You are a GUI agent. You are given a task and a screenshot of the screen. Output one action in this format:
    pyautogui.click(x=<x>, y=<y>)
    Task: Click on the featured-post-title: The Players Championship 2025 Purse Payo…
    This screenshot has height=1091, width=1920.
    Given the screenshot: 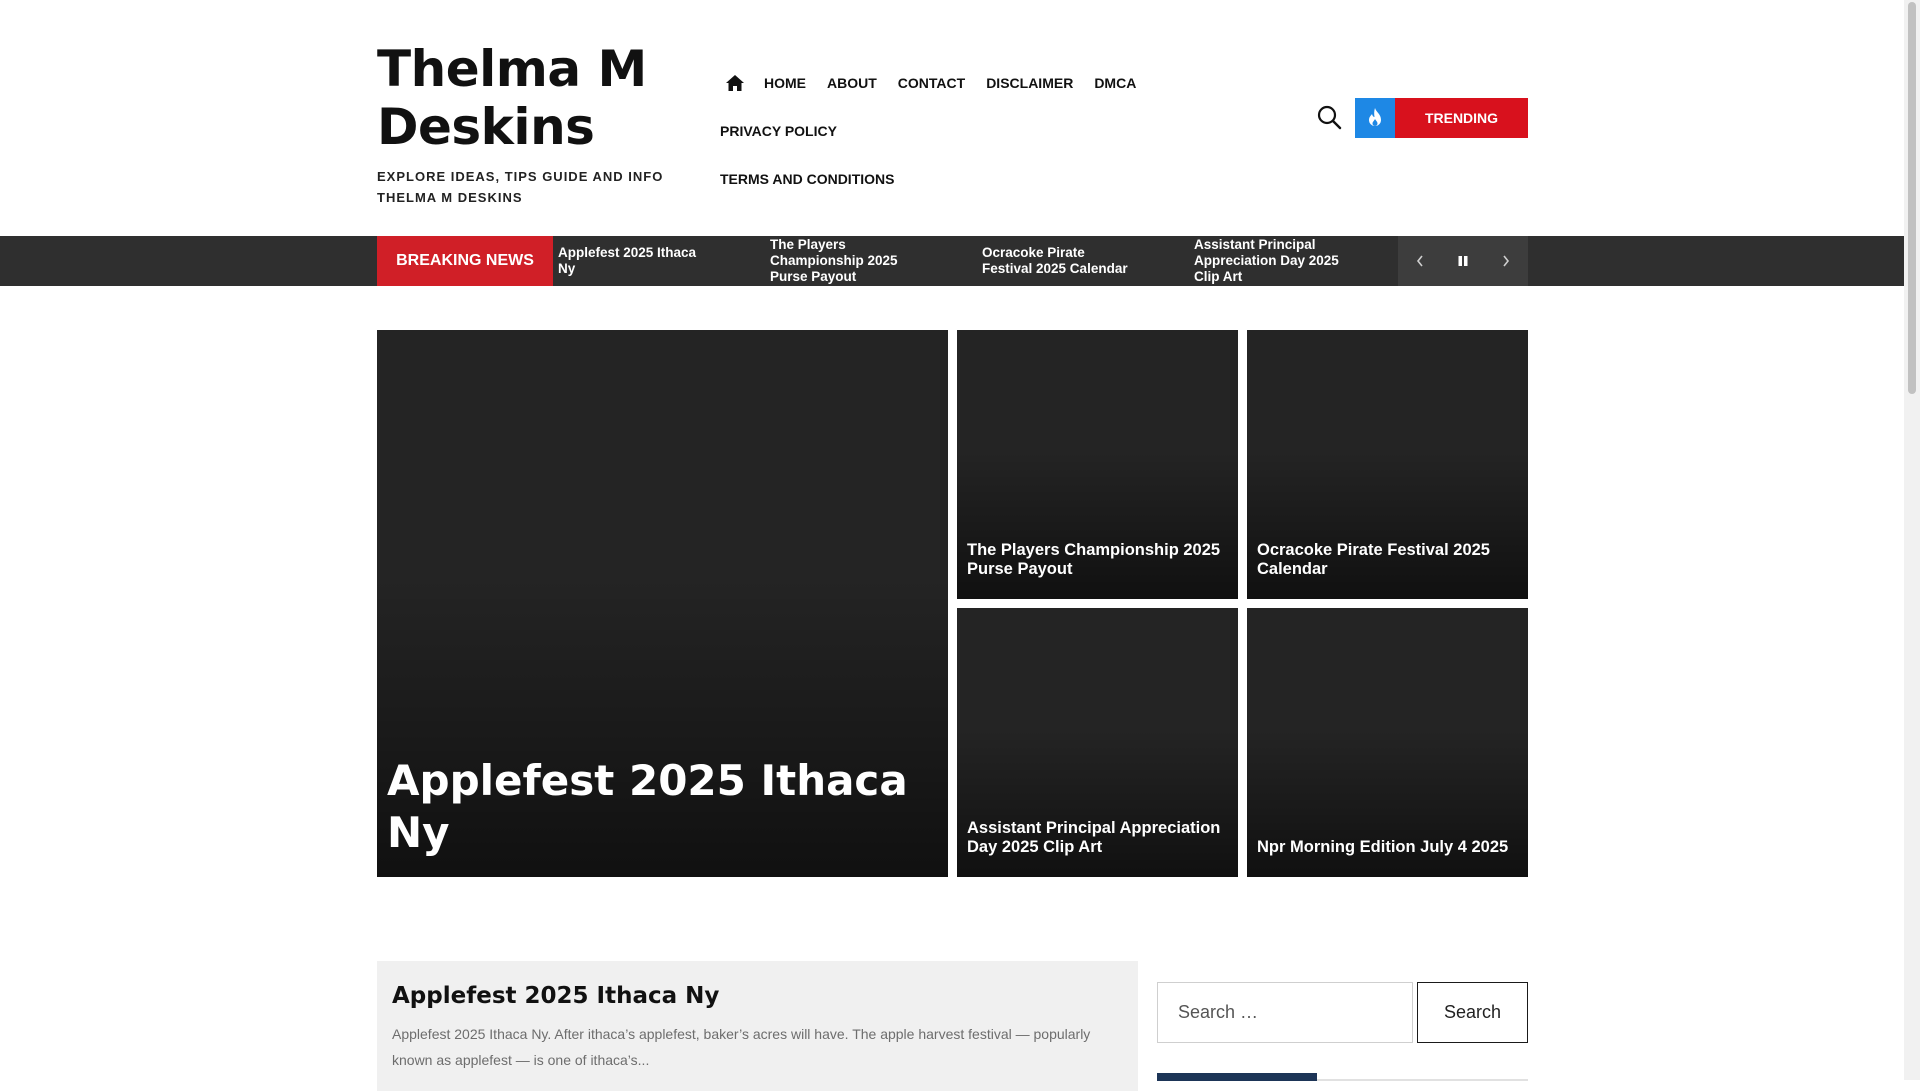 What is the action you would take?
    pyautogui.click(x=1094, y=559)
    